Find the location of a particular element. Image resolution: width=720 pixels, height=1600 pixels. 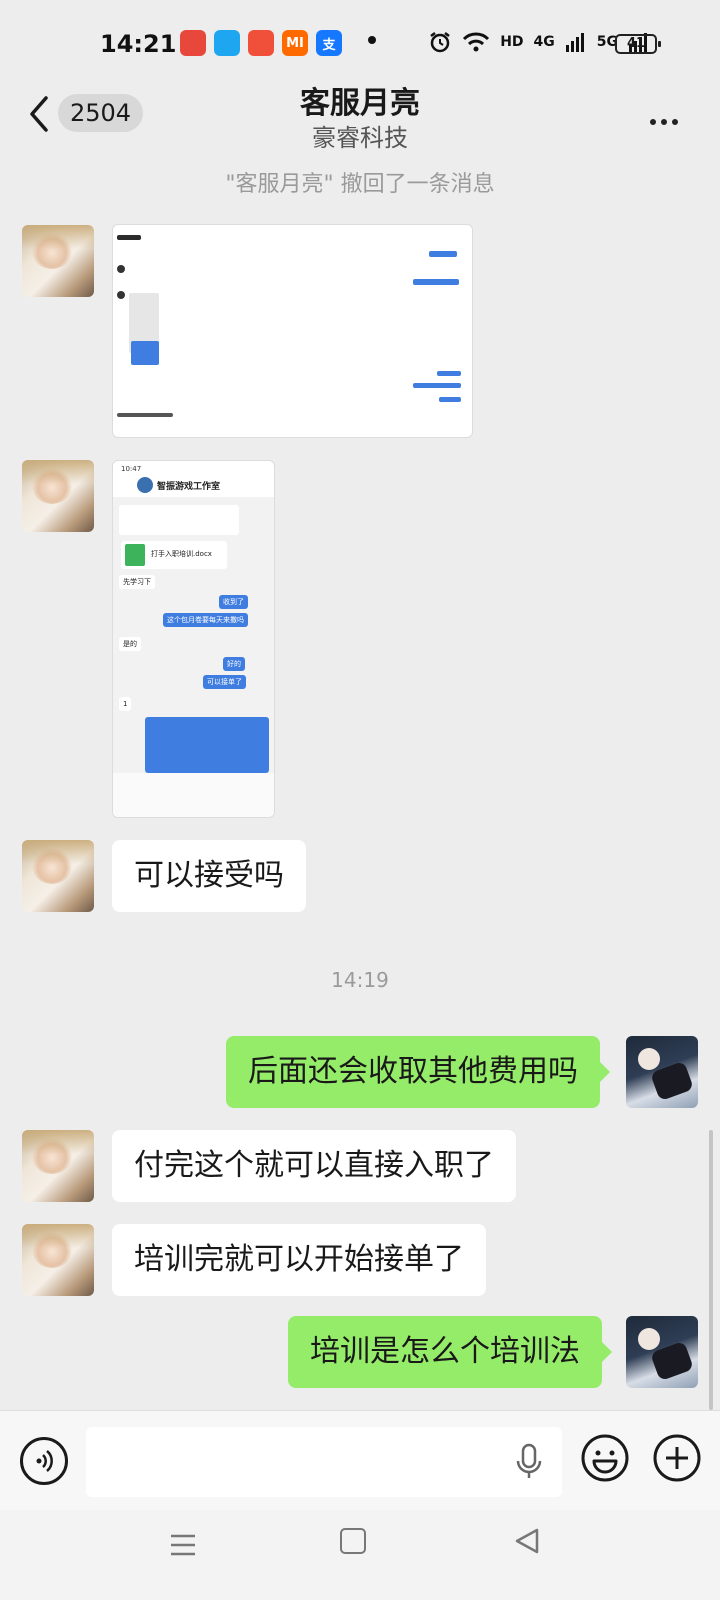

more-options-button is located at coordinates (670, 117).